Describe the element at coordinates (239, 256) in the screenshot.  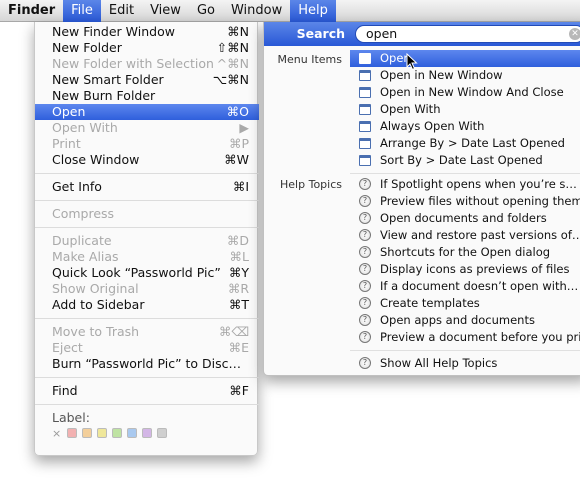
I see `menu-item-shortcut: ⌘L` at that location.